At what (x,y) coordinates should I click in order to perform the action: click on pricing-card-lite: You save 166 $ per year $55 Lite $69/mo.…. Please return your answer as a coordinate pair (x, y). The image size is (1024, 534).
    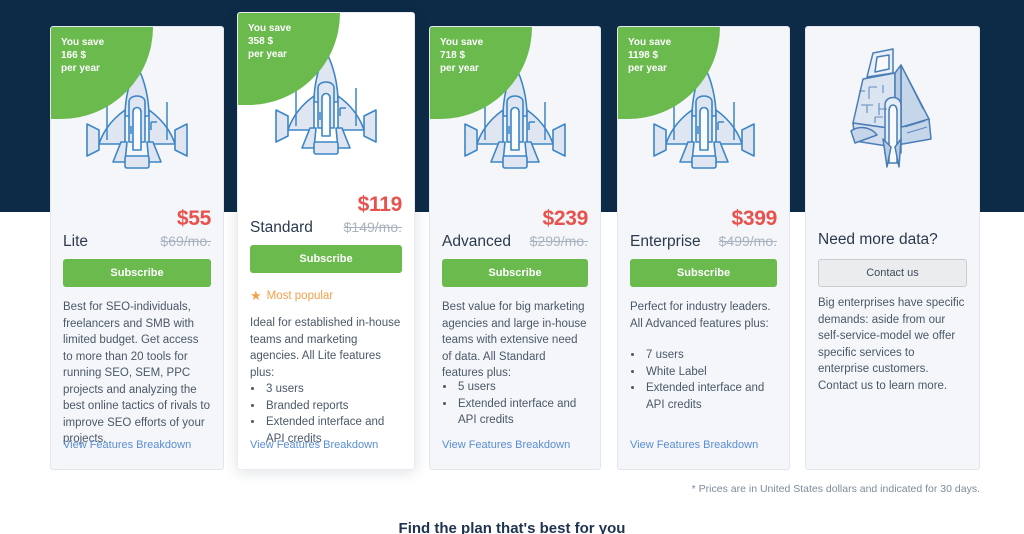
    Looking at the image, I should click on (137, 248).